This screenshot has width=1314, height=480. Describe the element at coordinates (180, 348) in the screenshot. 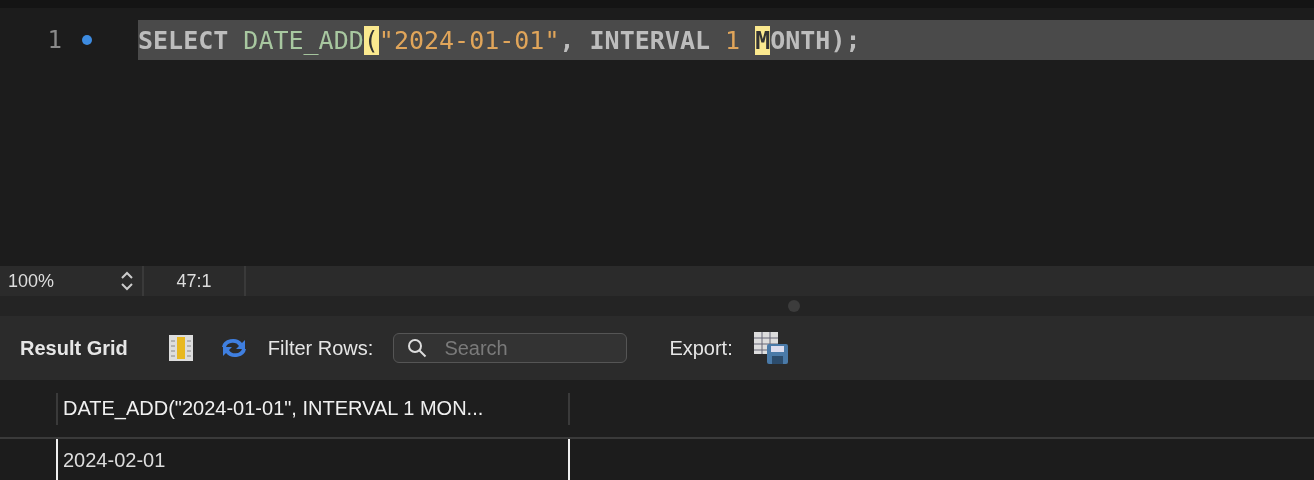

I see `columns-icon` at that location.